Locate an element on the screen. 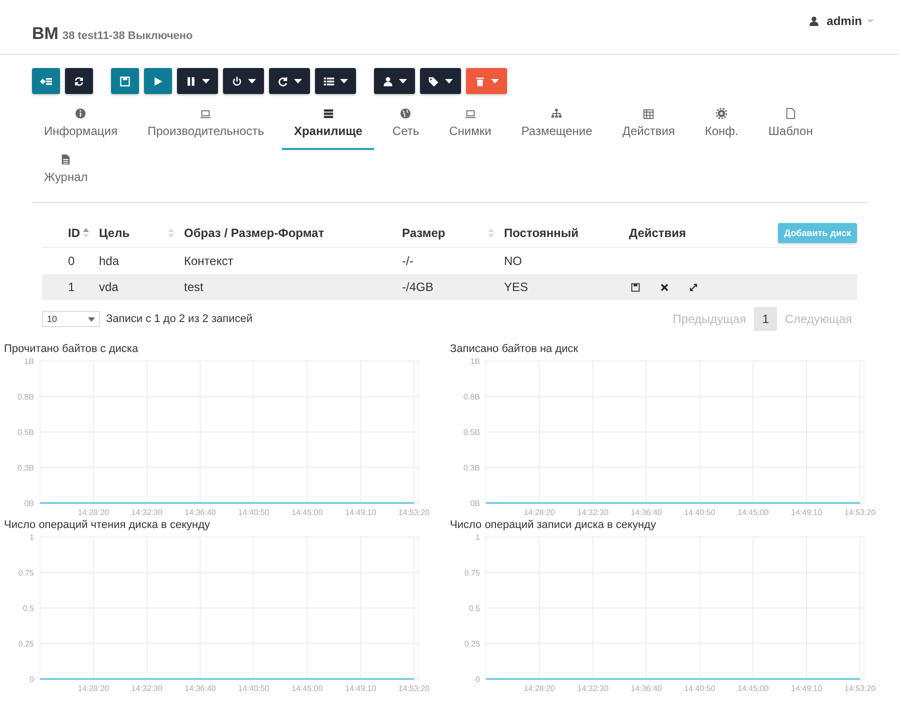 This screenshot has height=719, width=900. table-cell: hda is located at coordinates (109, 261).